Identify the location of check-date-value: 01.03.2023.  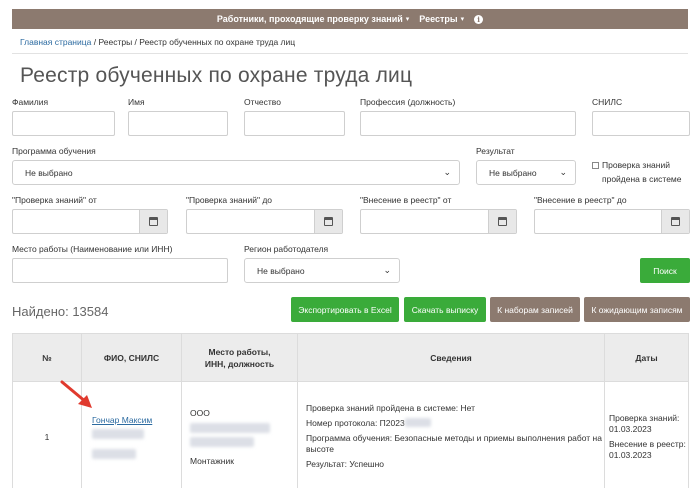
(630, 428).